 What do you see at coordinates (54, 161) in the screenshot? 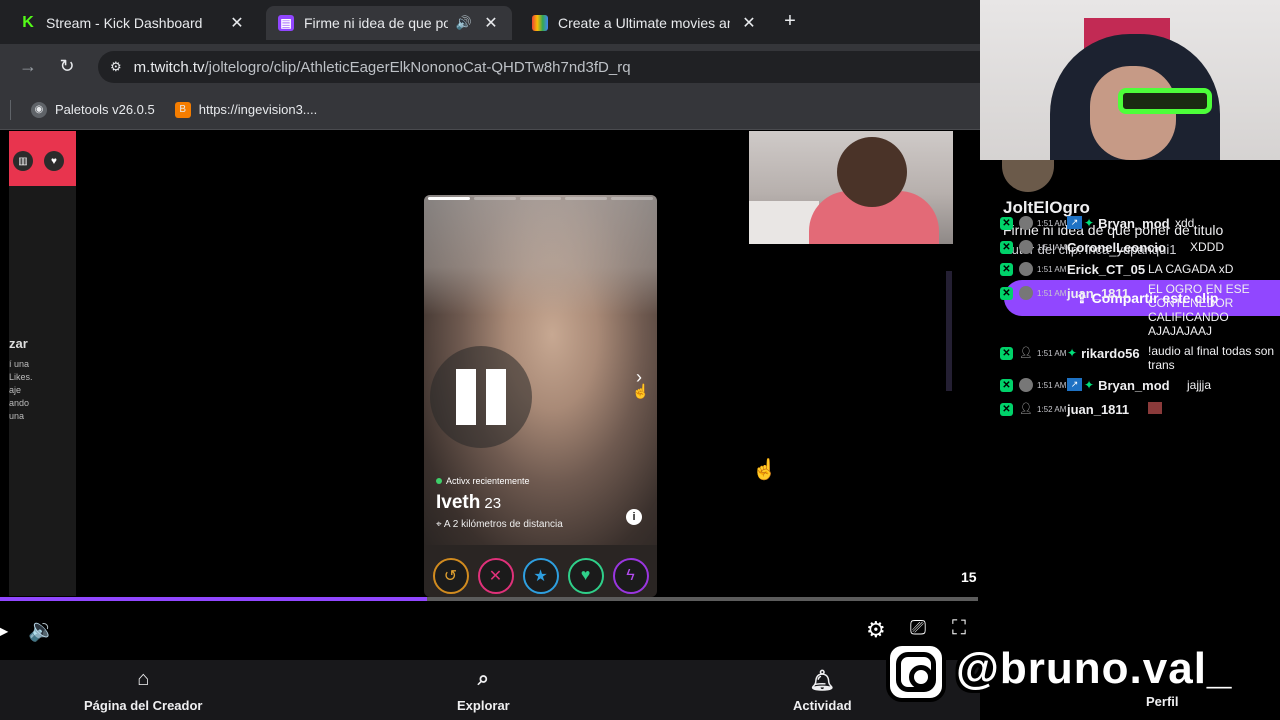
I see `shield-icon: ♥` at bounding box center [54, 161].